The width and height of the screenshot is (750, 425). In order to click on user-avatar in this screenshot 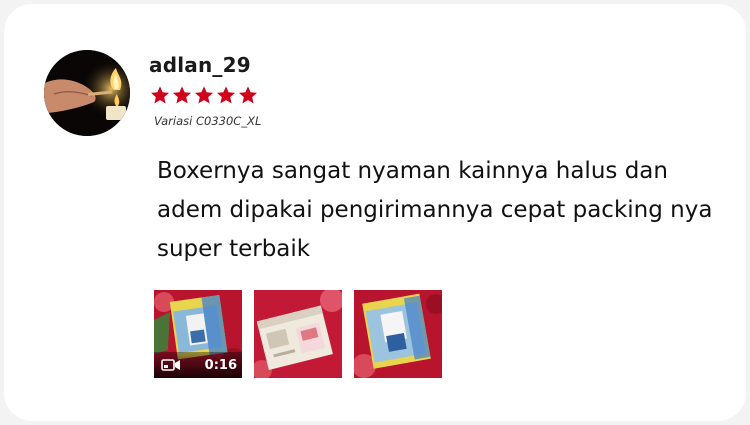, I will do `click(87, 93)`.